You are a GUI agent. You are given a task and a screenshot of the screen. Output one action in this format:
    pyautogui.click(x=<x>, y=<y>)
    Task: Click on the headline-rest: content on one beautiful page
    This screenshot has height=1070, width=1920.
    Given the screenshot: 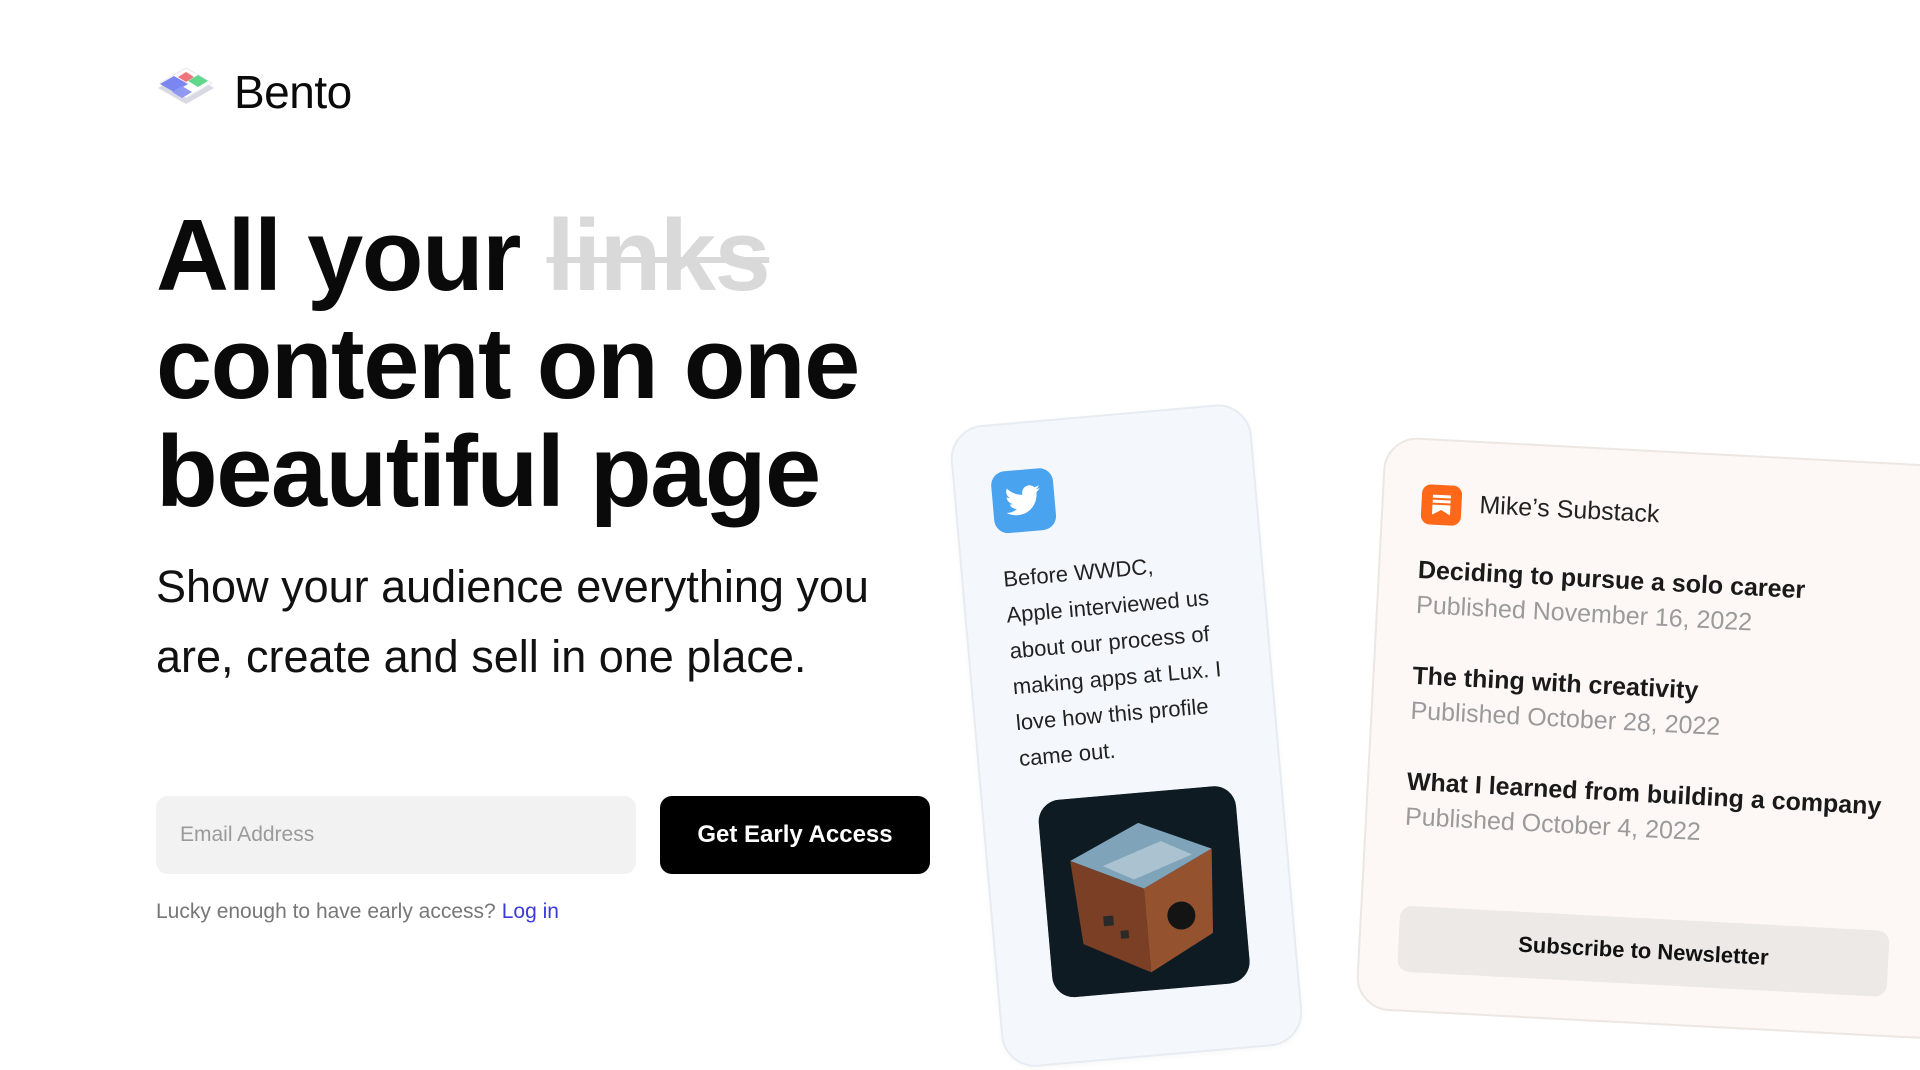 What is the action you would take?
    pyautogui.click(x=508, y=418)
    